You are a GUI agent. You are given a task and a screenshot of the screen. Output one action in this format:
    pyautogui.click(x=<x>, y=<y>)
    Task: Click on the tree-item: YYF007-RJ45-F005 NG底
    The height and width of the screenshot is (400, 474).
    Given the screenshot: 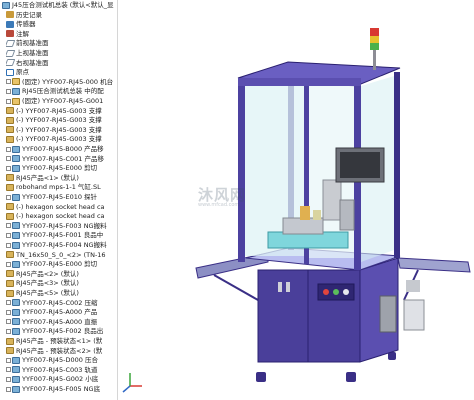 What is the action you would take?
    pyautogui.click(x=61, y=389)
    